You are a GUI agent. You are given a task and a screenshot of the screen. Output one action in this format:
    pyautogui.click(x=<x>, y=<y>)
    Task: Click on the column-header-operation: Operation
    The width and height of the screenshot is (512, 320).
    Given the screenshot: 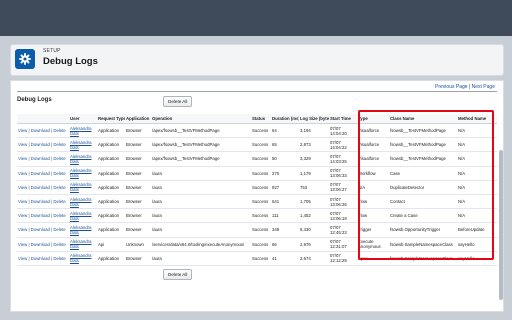 What is the action you would take?
    pyautogui.click(x=201, y=119)
    